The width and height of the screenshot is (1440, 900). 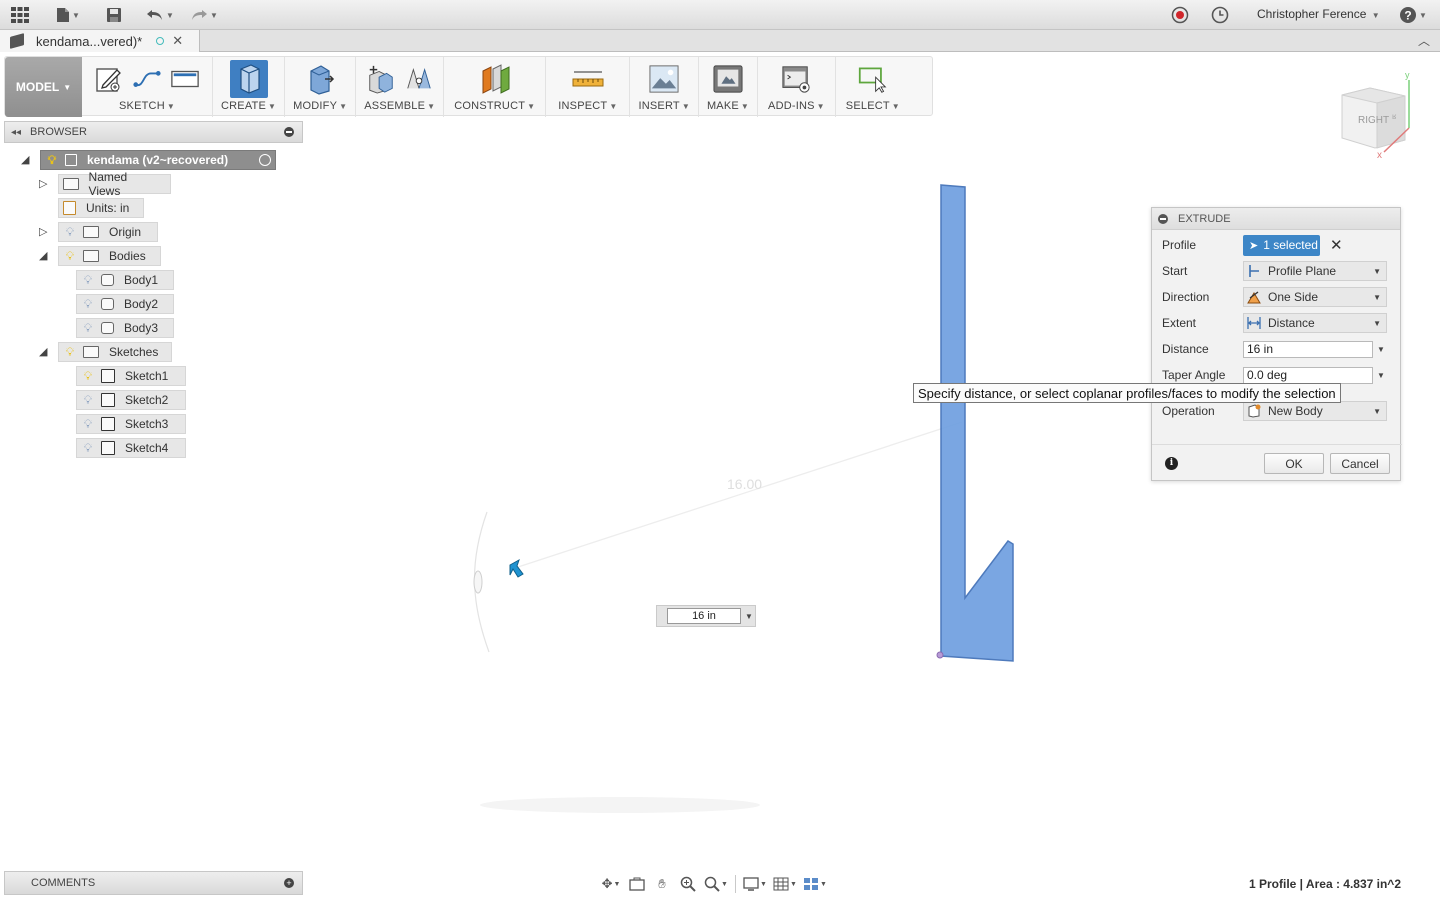 What do you see at coordinates (588, 79) in the screenshot?
I see `measure-icon` at bounding box center [588, 79].